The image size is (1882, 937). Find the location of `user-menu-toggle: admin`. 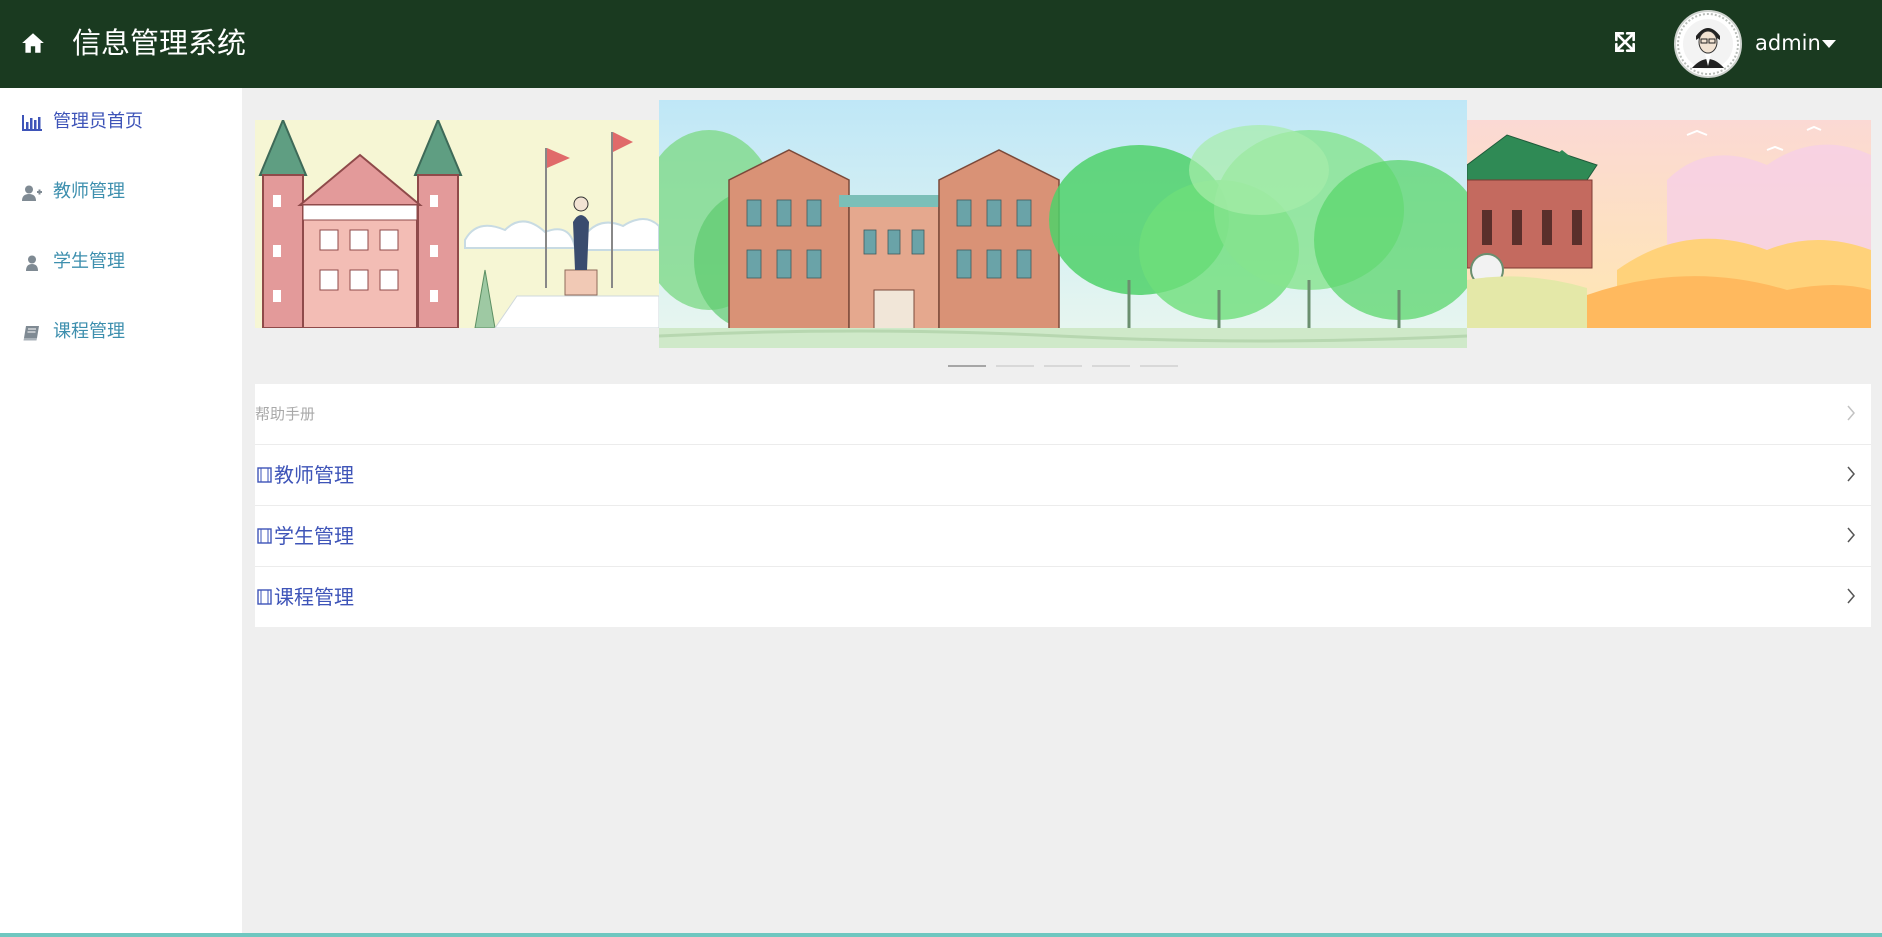

user-menu-toggle: admin is located at coordinates (1788, 43).